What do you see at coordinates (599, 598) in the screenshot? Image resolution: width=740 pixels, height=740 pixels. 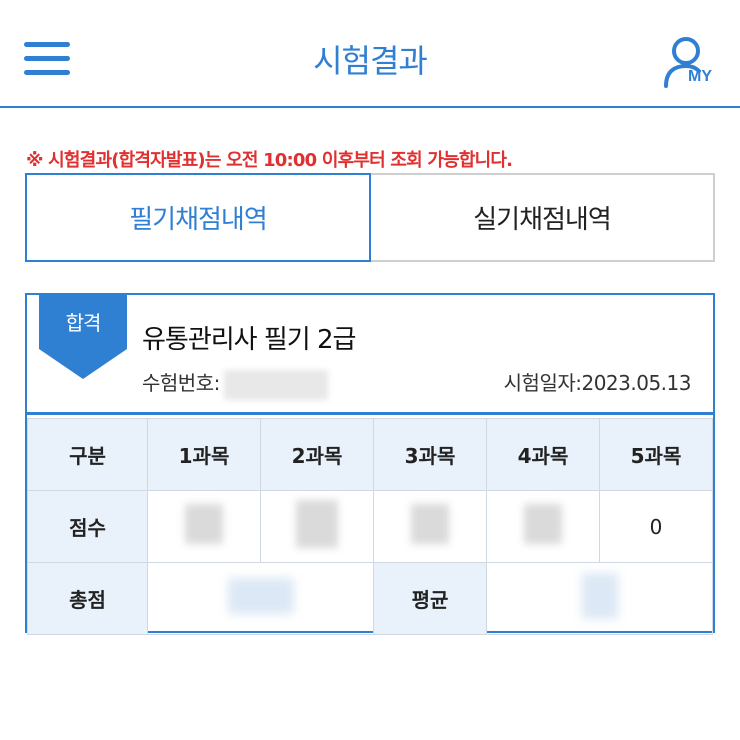 I see `average-value-redacted` at bounding box center [599, 598].